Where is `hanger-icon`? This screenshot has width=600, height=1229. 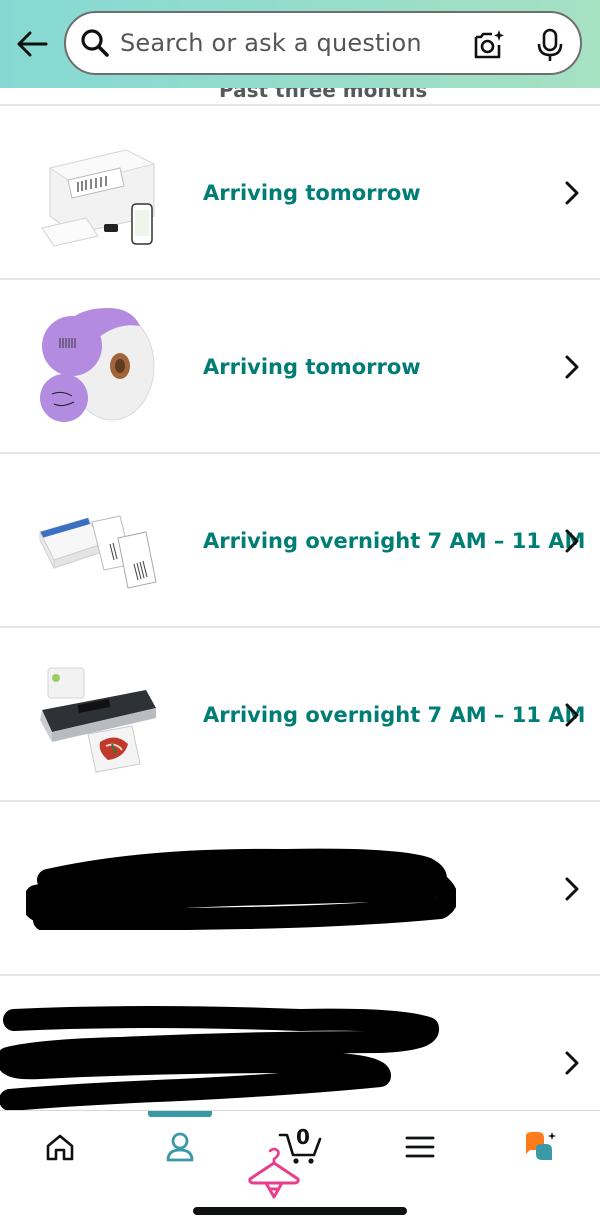
hanger-icon is located at coordinates (274, 1173).